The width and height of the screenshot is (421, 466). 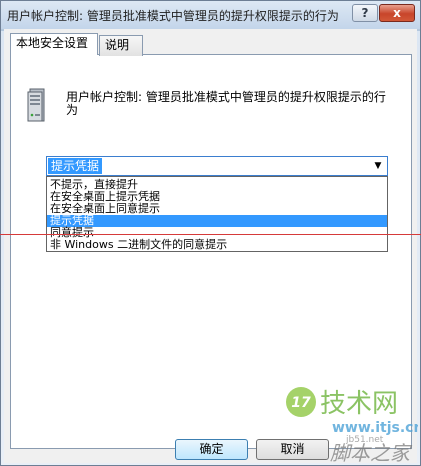 What do you see at coordinates (217, 245) in the screenshot?
I see `dropdown-option-consent-non-windows-binaries: 非 Windows 二进制文件的同意提示` at bounding box center [217, 245].